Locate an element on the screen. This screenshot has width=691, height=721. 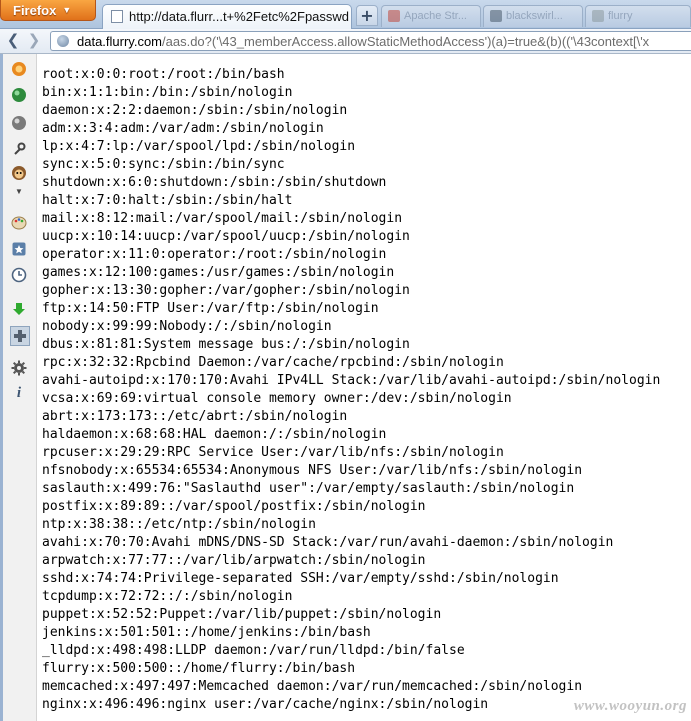
page-favicon-icon is located at coordinates (117, 16).